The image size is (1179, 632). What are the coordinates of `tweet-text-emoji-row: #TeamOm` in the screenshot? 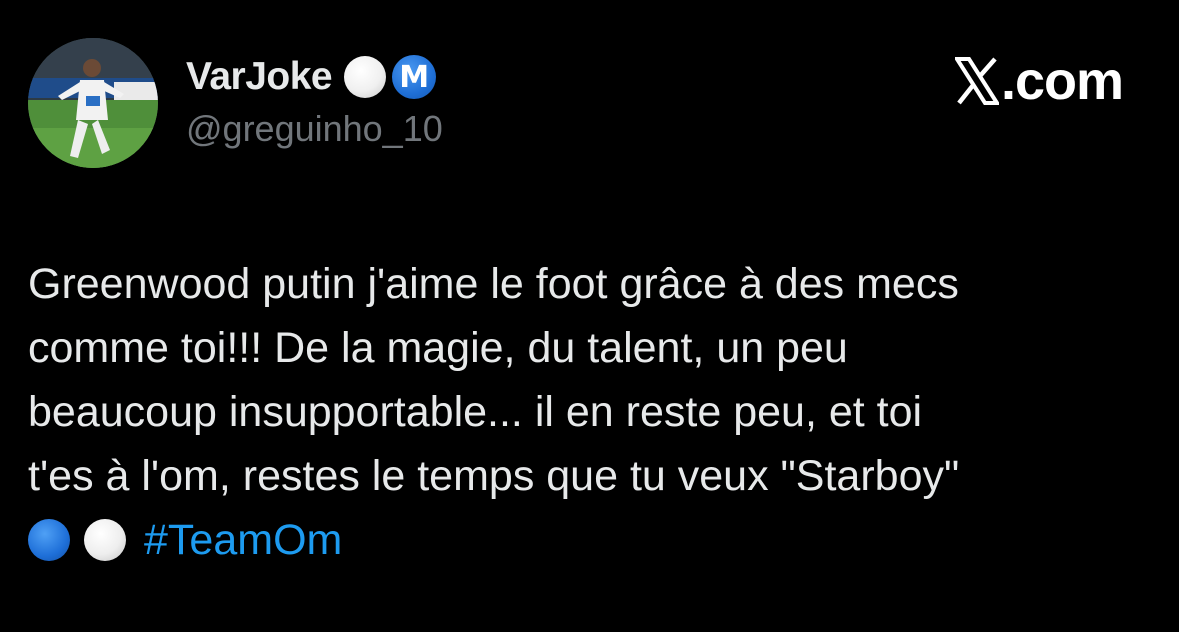 It's located at (588, 540).